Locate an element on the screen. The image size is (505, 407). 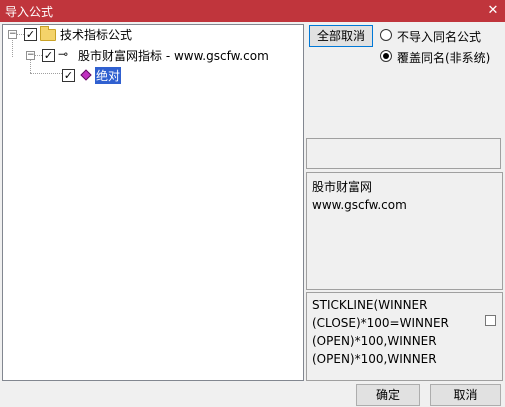
tree-node-leaf-label: 绝对 is located at coordinates (108, 75).